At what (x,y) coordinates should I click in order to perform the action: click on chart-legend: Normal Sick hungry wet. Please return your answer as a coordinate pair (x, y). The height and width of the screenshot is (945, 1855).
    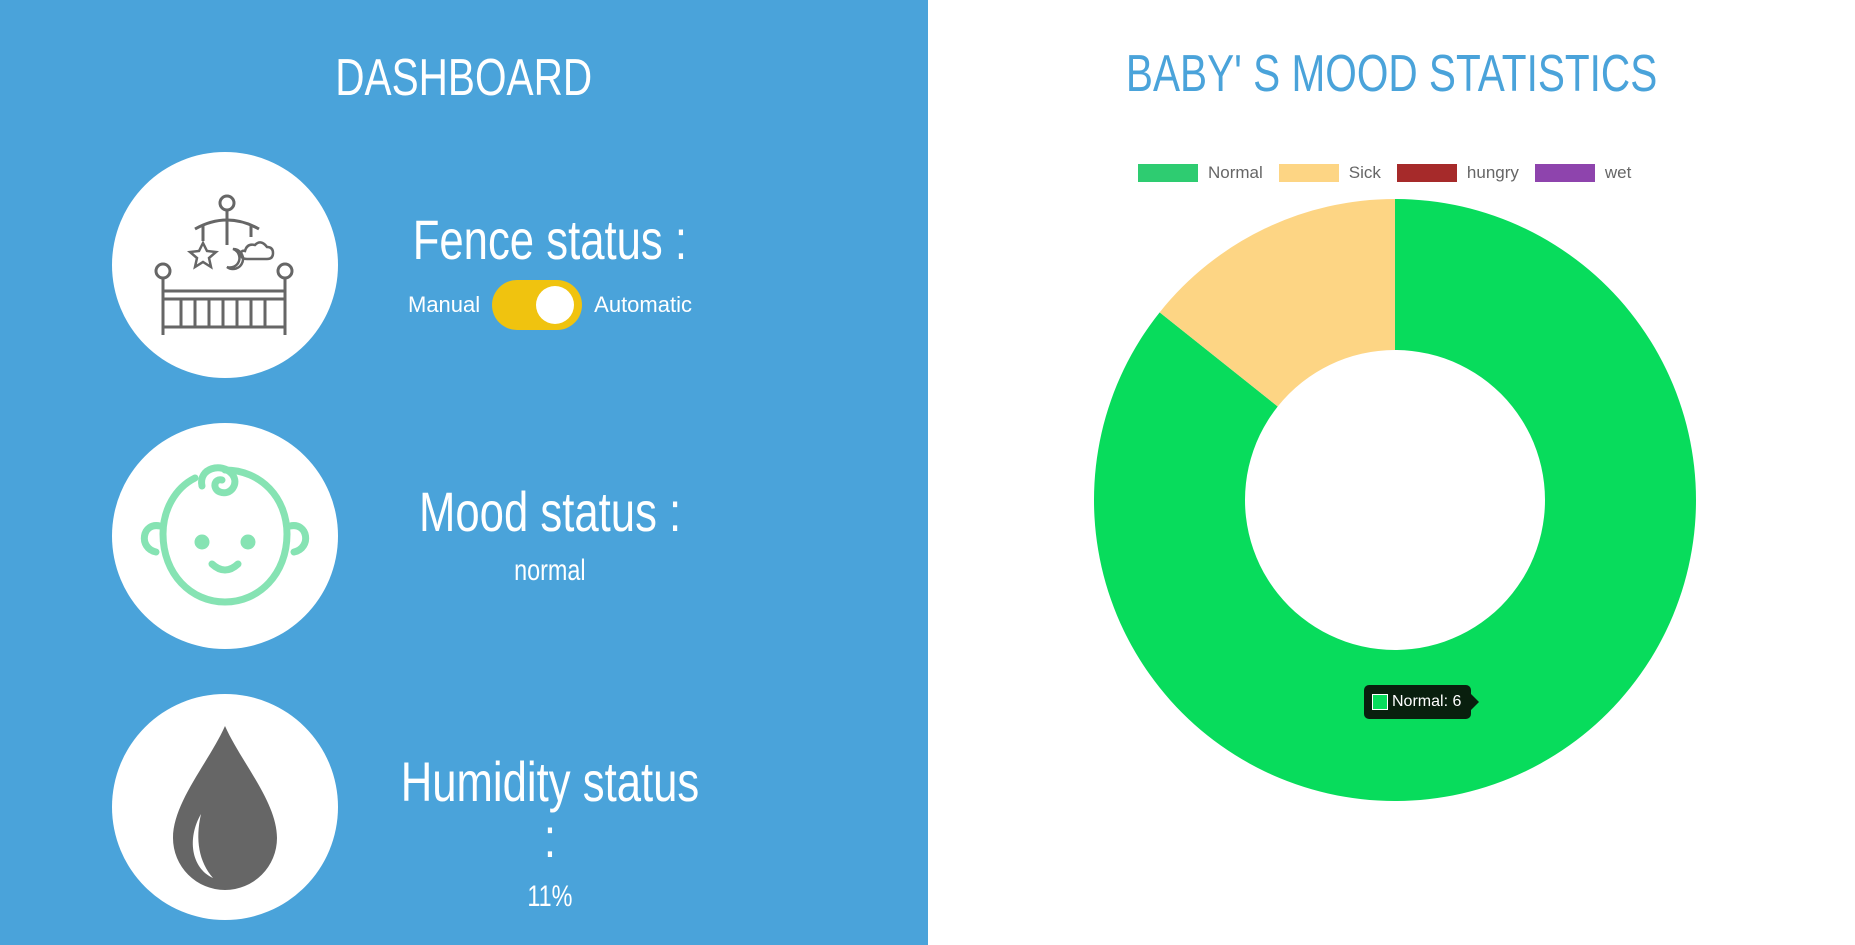
    Looking at the image, I should click on (1392, 173).